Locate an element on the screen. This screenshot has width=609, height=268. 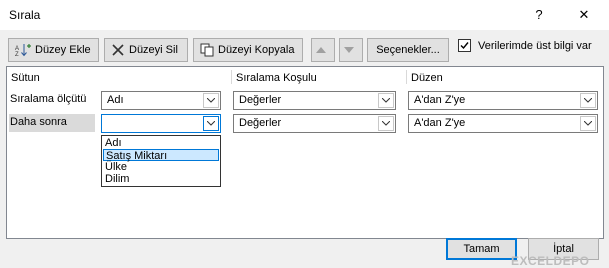
then-by-order-select: A'dan Z'ye is located at coordinates (503, 123).